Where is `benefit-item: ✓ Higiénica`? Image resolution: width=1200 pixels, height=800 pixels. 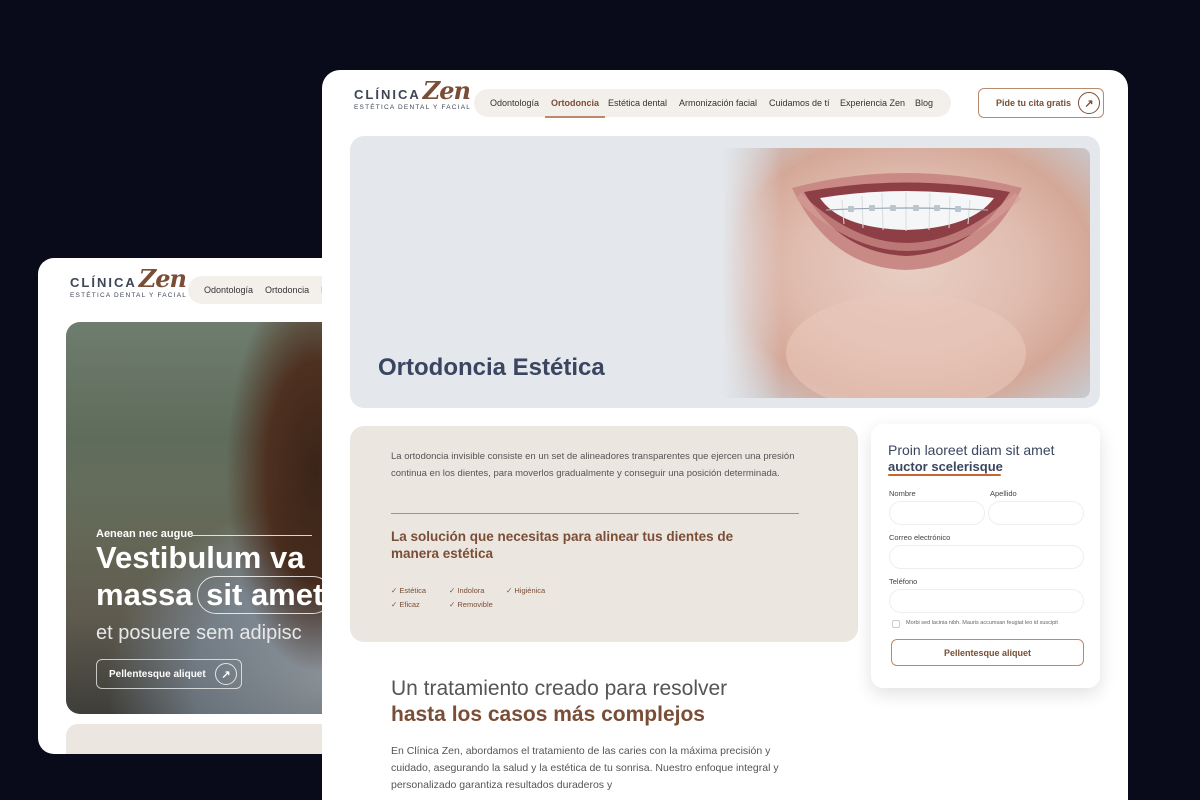
benefit-item: ✓ Higiénica is located at coordinates (525, 590).